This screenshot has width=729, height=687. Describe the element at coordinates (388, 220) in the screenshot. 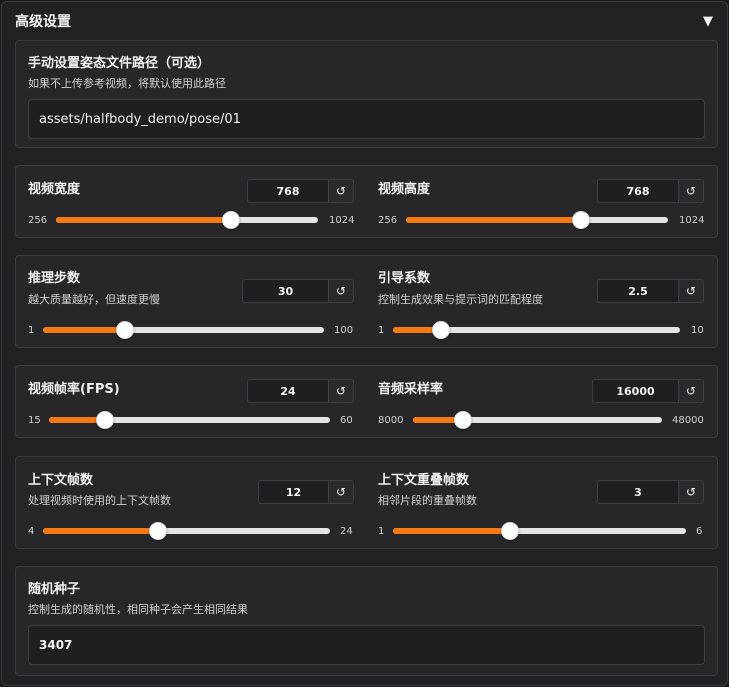

I see `height-min-label: 256` at that location.